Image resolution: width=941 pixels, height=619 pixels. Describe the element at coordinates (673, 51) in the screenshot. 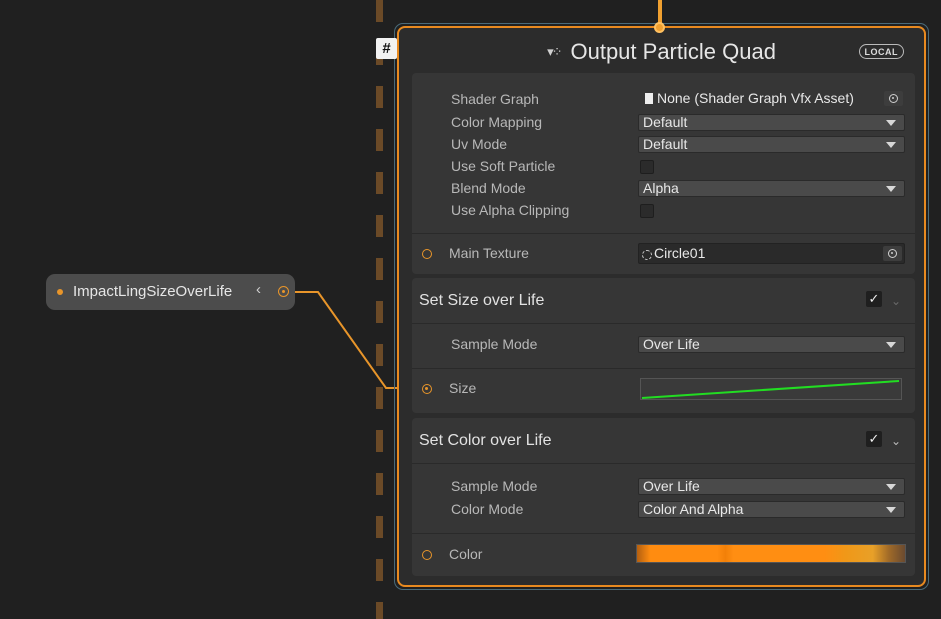

I see `context-title: Output Particle Quad` at that location.